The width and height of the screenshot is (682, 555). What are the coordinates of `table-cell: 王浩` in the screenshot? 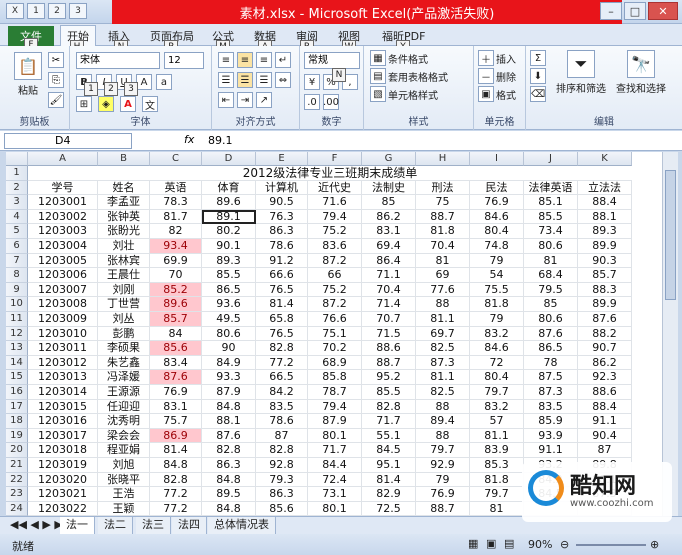 It's located at (124, 494).